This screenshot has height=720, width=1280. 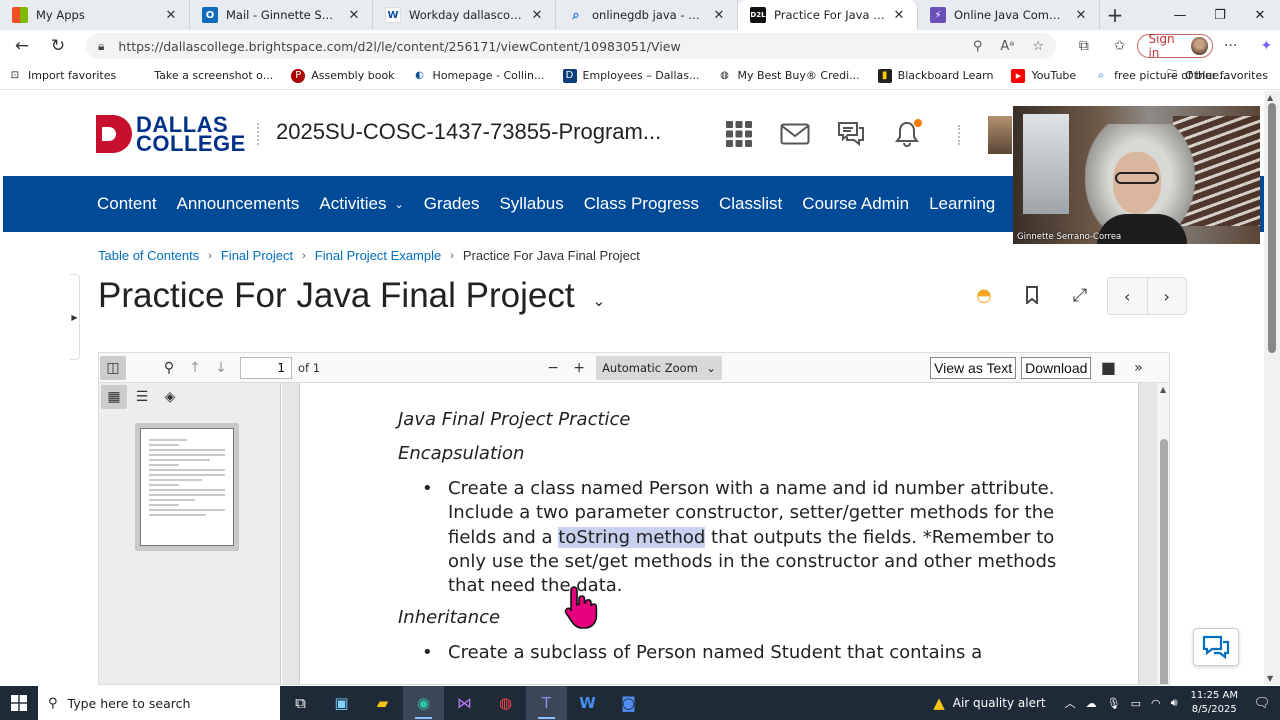 I want to click on chevron-down-icon: ⌄, so click(x=599, y=301).